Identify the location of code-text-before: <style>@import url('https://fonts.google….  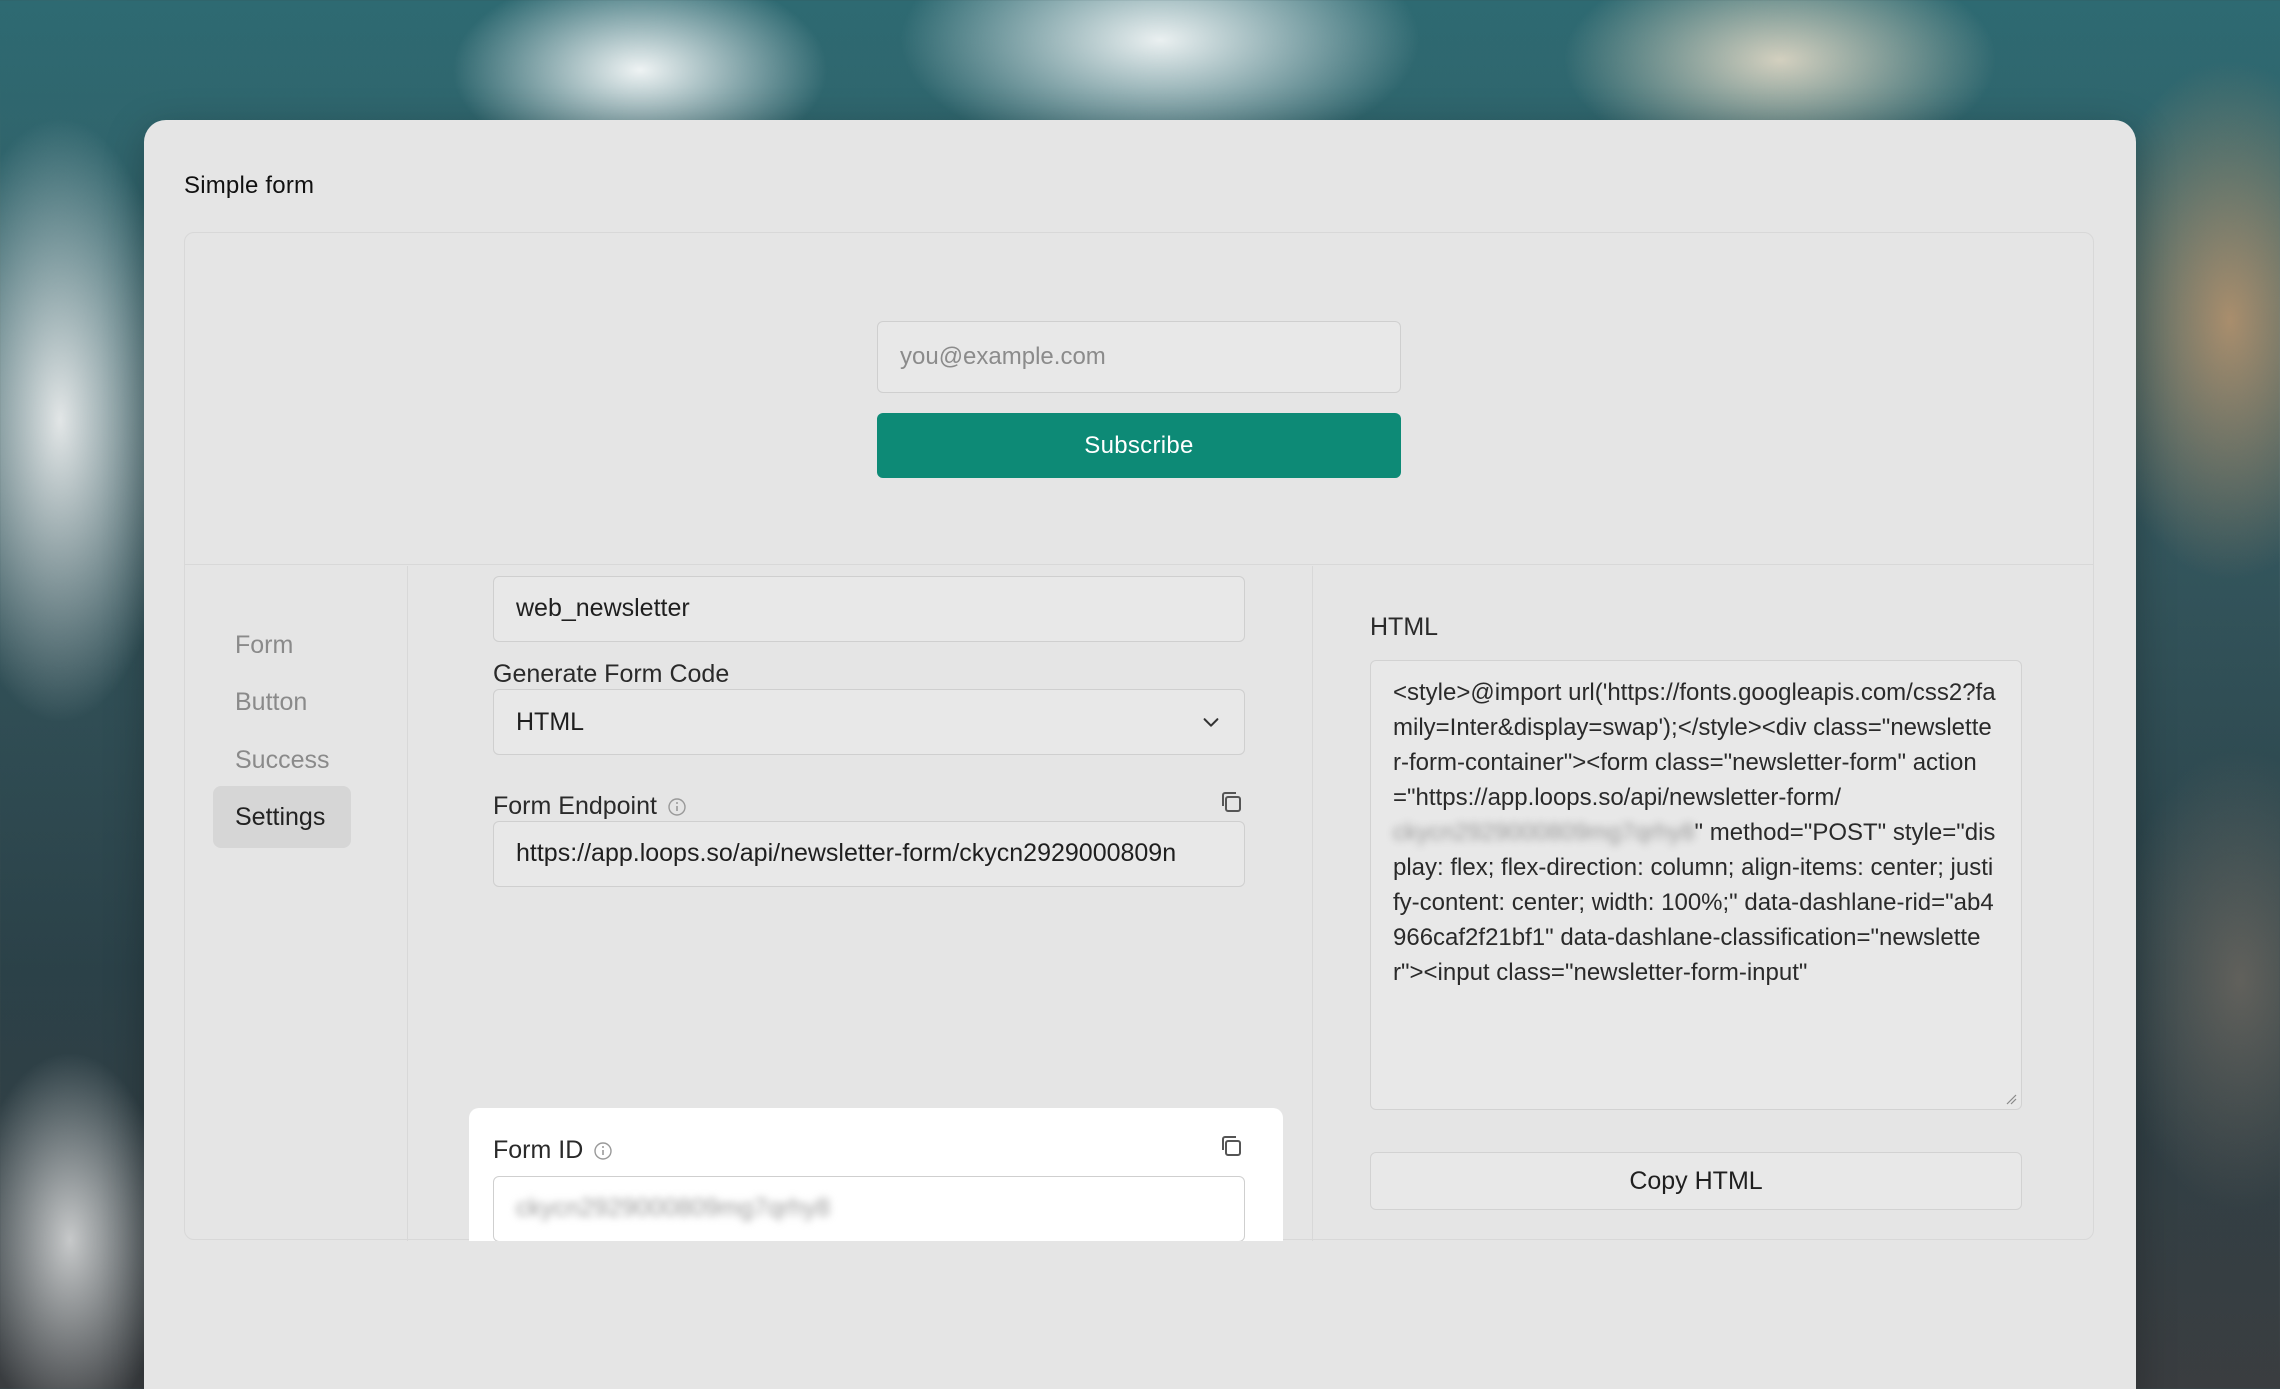
(1694, 745).